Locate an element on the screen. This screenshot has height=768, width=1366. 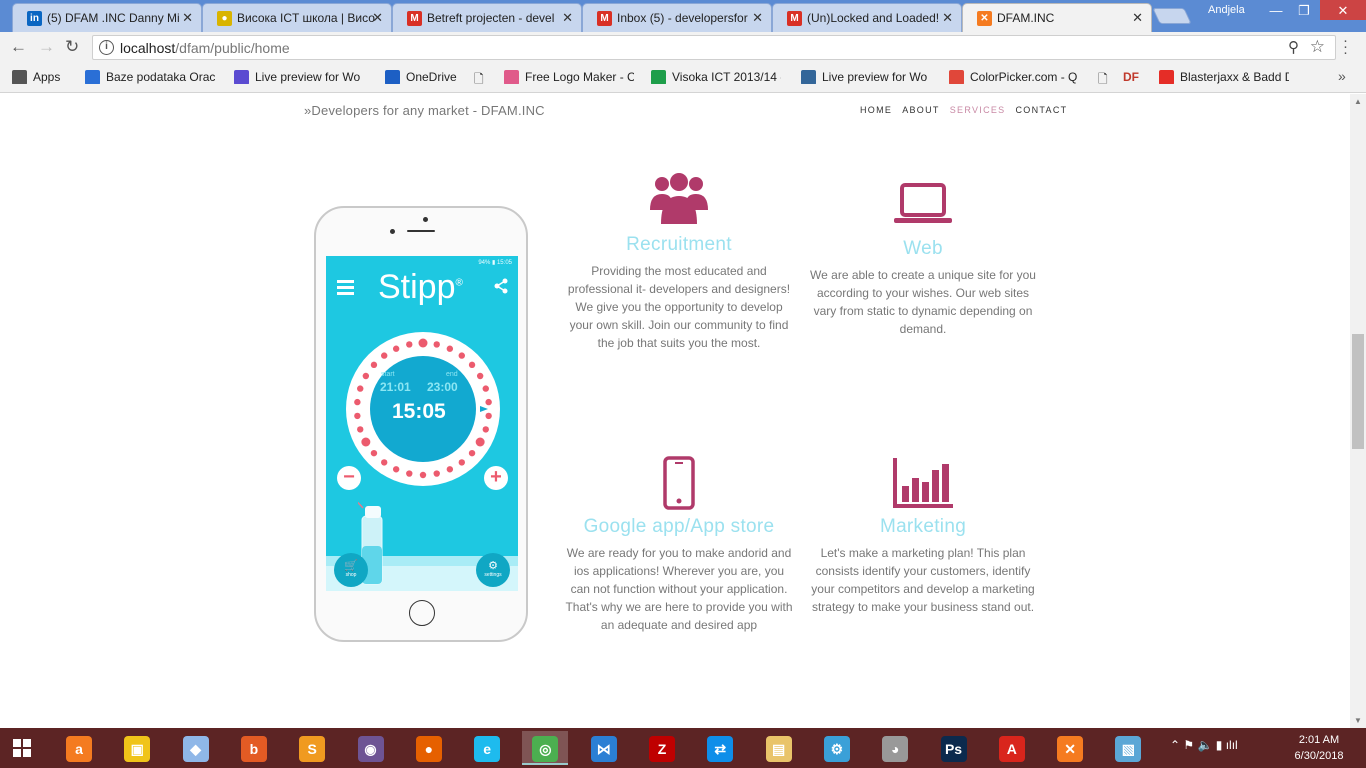
tab: ✕ DFAM.INC ✕ is located at coordinates (1057, 17).